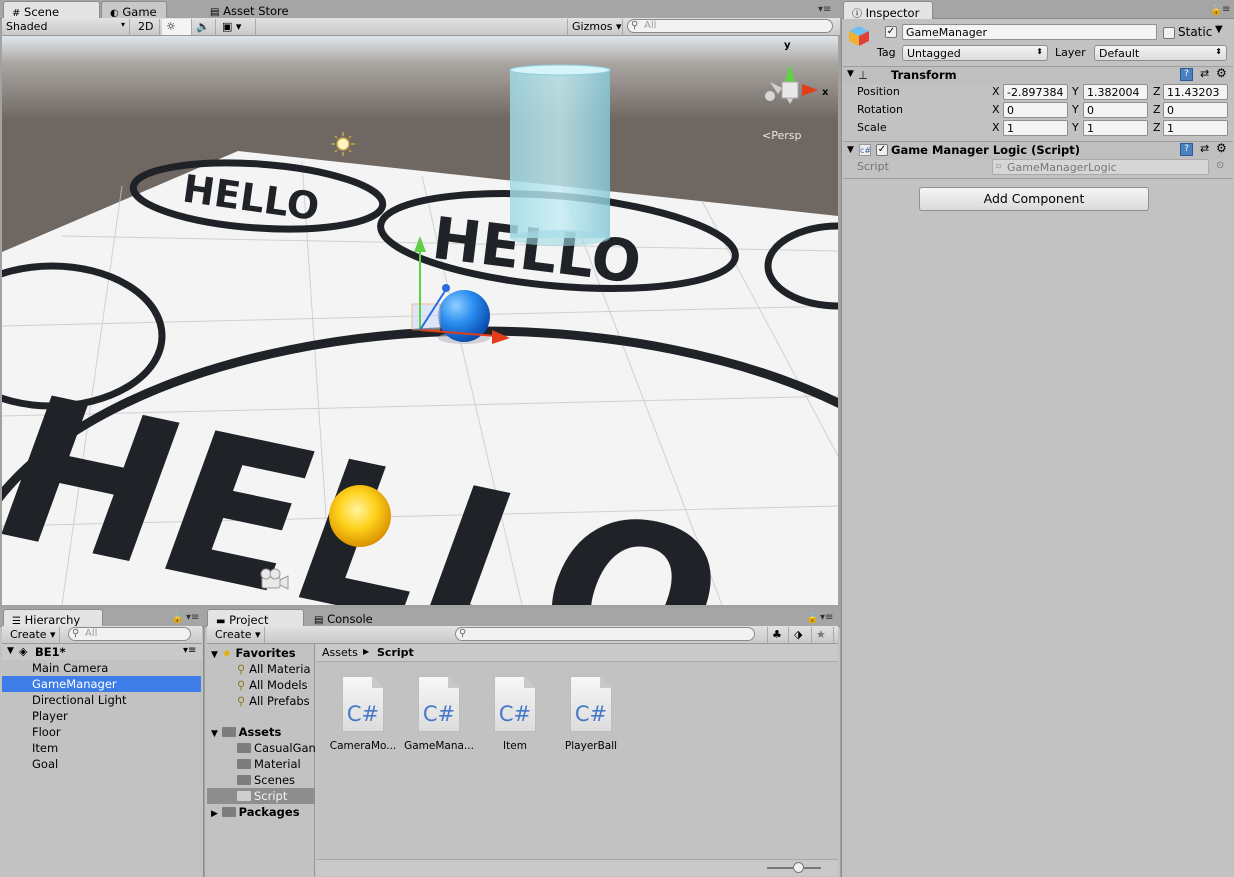 Image resolution: width=1234 pixels, height=877 pixels. I want to click on favorite-all-prefabs: ⚲ All Prefabs, so click(273, 701).